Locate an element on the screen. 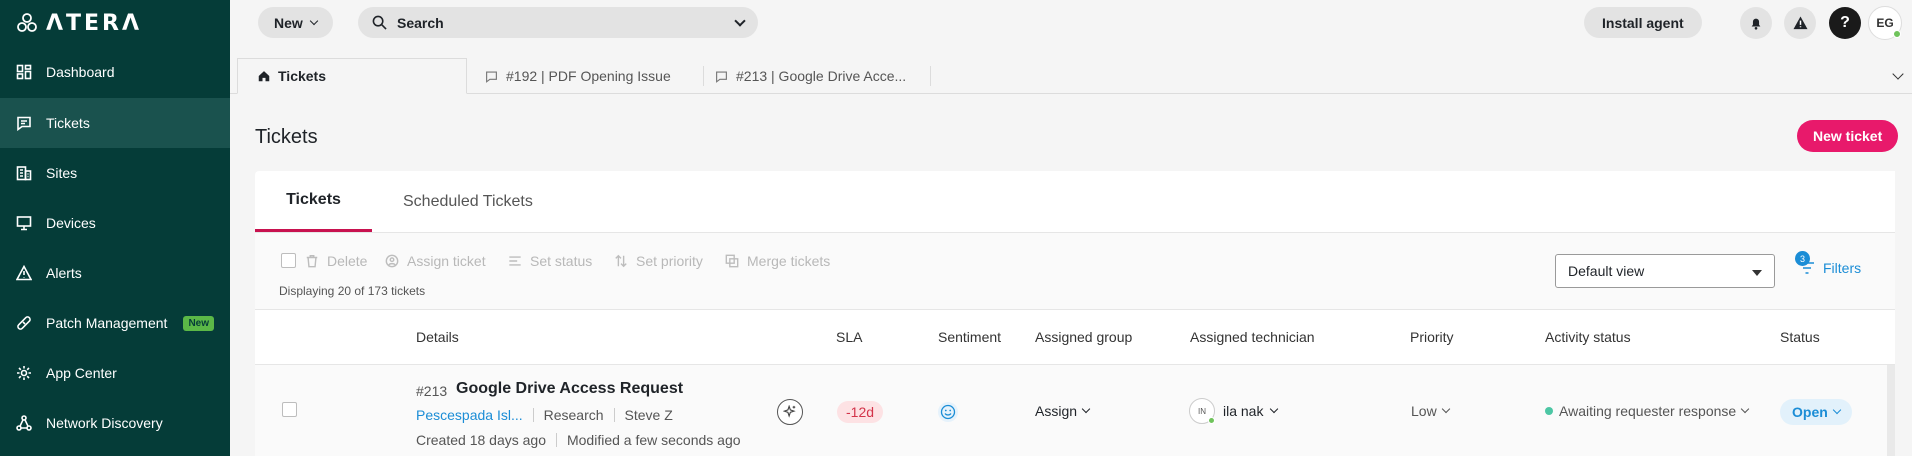  results-count: Displaying 20 of 173 tickets is located at coordinates (352, 291).